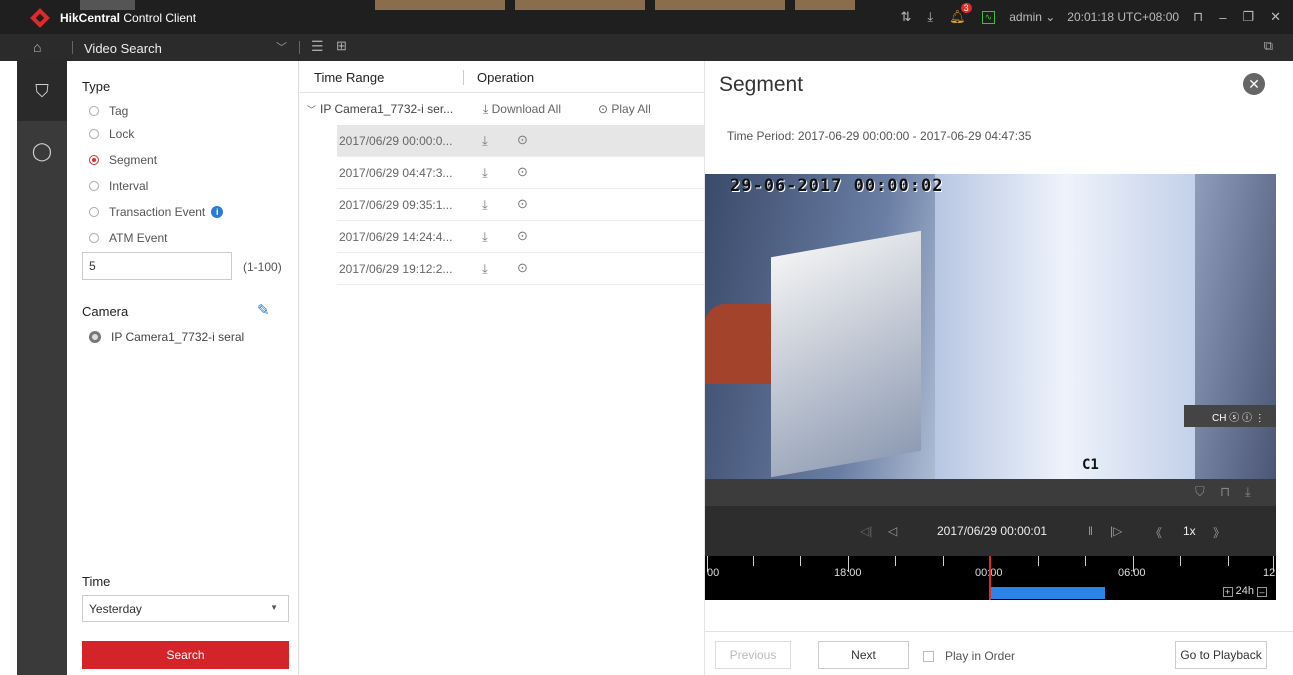 The height and width of the screenshot is (675, 1293). Describe the element at coordinates (866, 531) in the screenshot. I see `previous-segment-icon: ◁|` at that location.